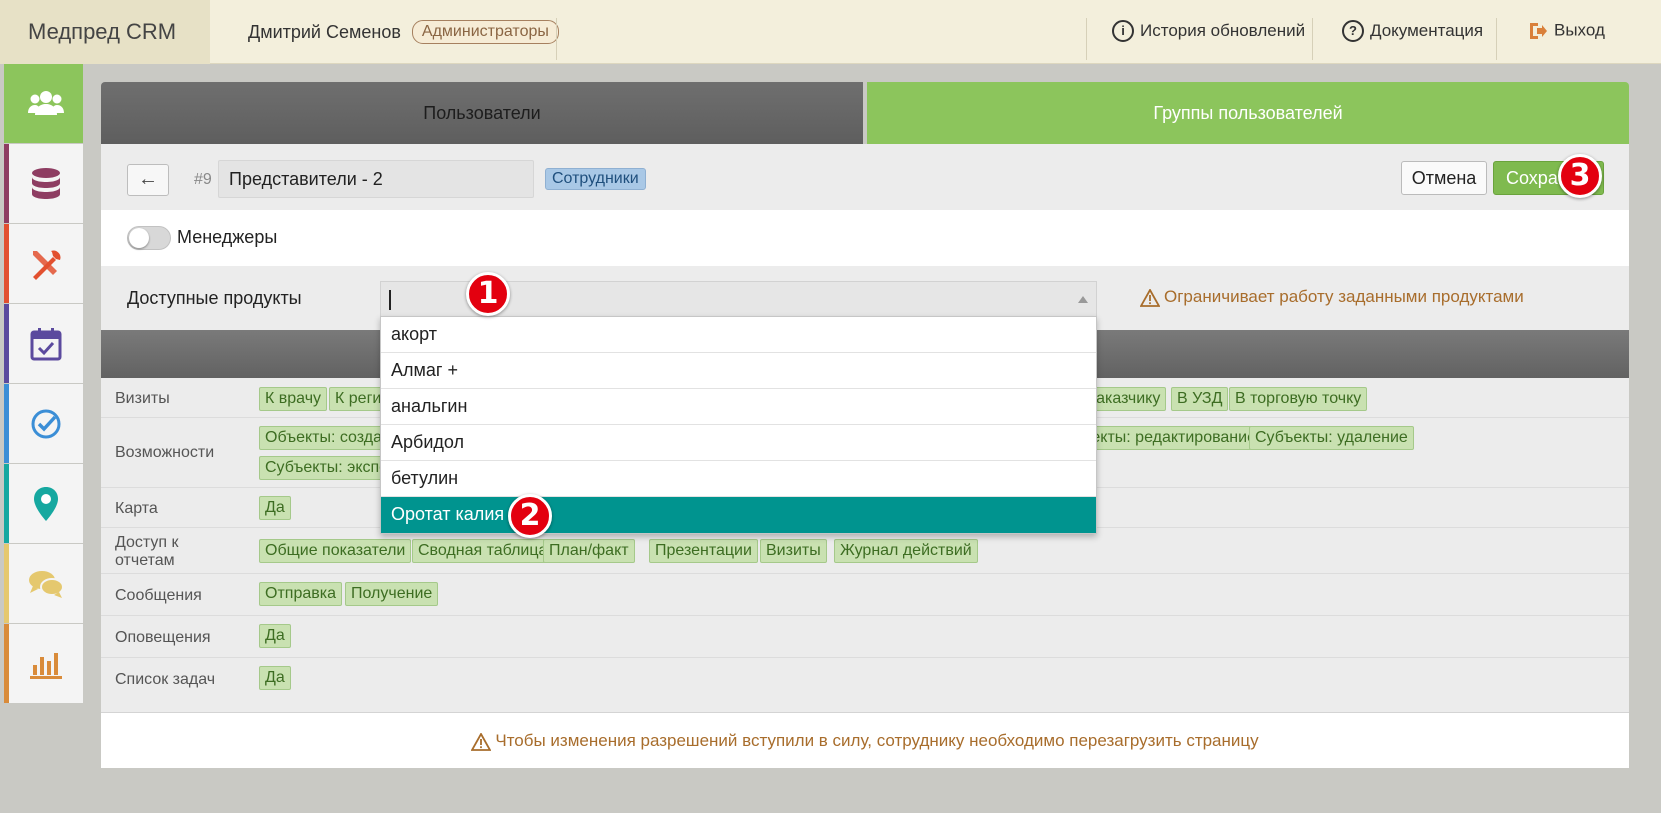  I want to click on documentation-link: ? Документация, so click(1412, 31).